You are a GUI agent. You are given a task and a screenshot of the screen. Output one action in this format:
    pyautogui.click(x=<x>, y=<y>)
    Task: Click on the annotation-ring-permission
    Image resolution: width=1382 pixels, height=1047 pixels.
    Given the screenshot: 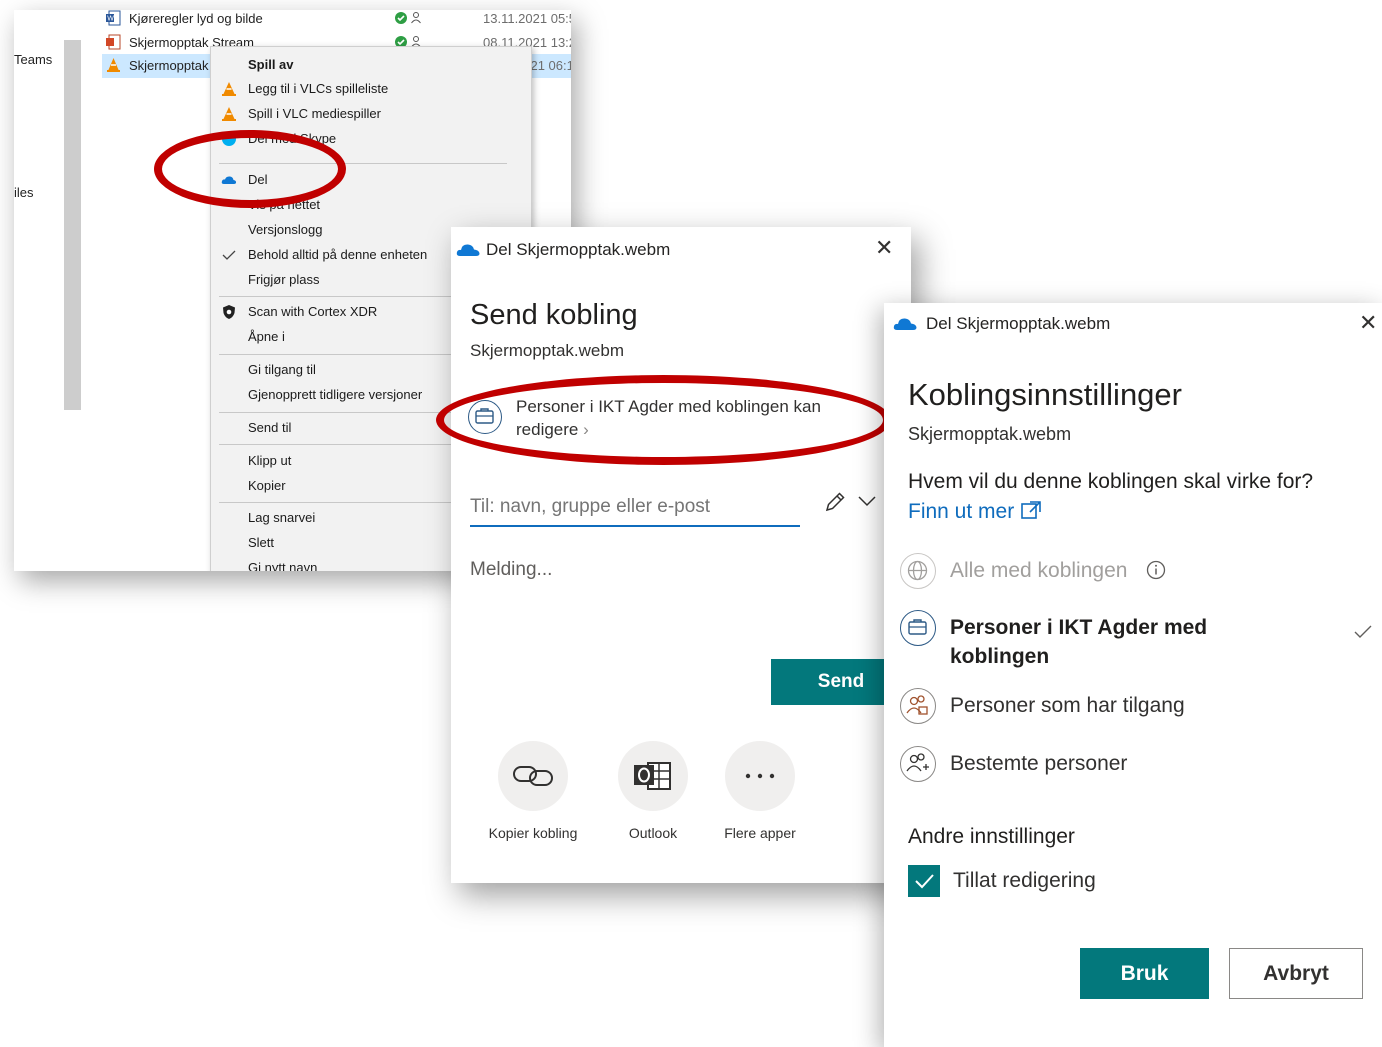 What is the action you would take?
    pyautogui.click(x=663, y=420)
    